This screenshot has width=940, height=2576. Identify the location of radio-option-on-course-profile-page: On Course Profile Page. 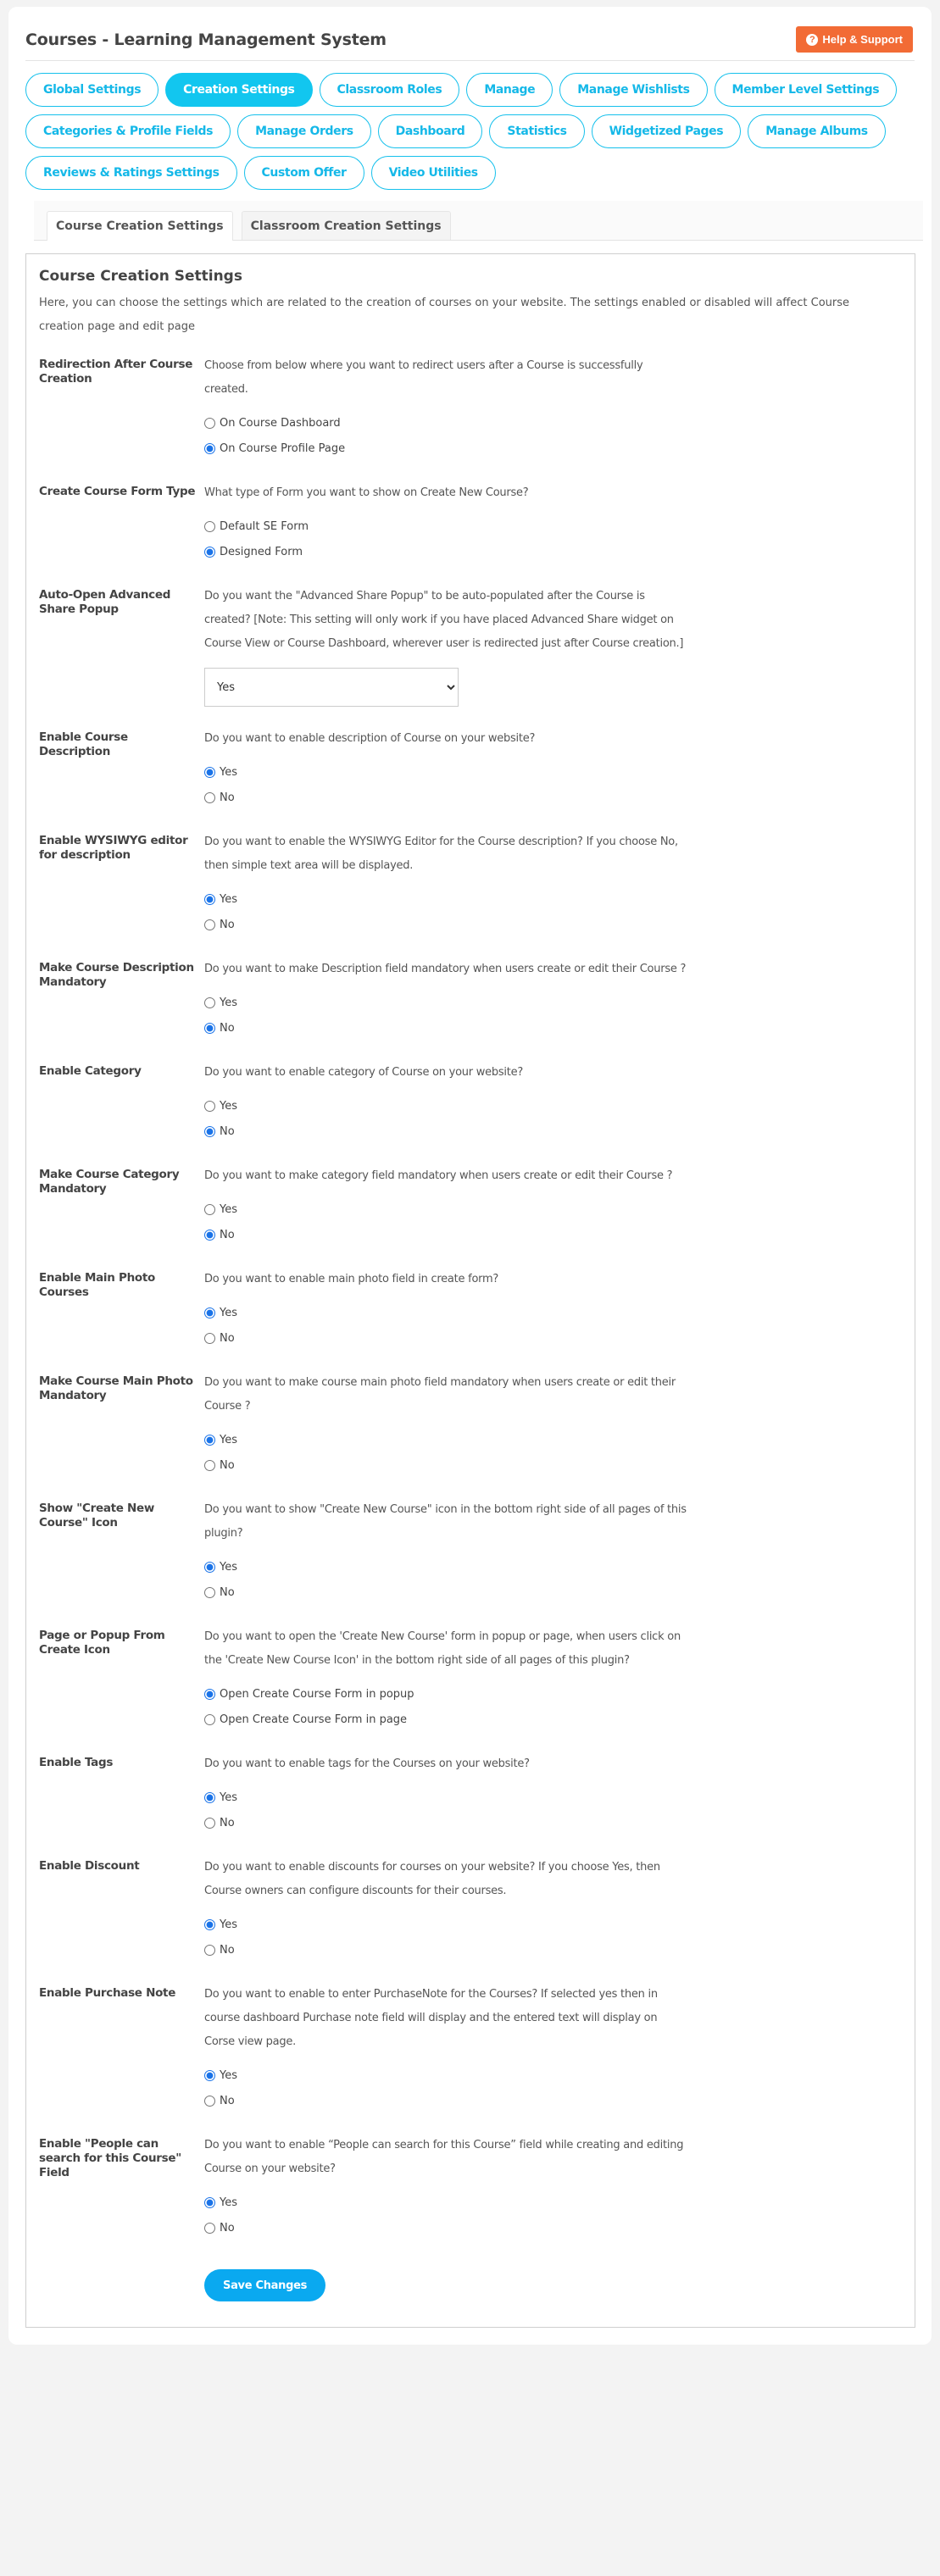
(446, 448).